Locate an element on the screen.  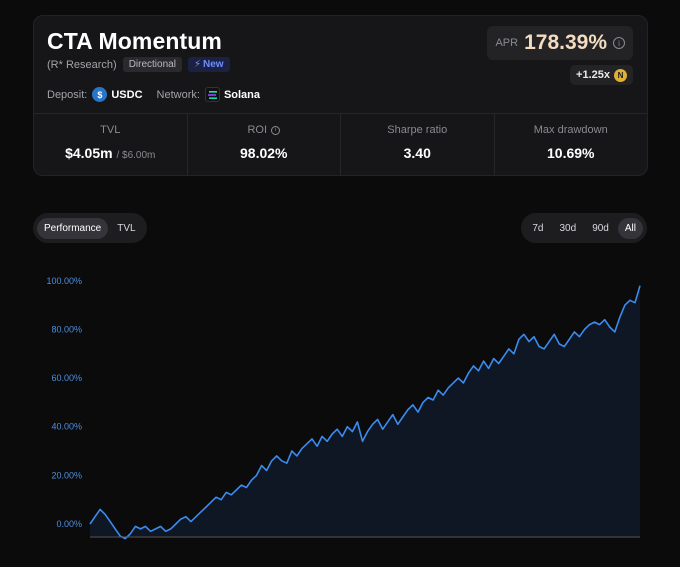
tvl-cap: / $6.00m is located at coordinates (136, 155).